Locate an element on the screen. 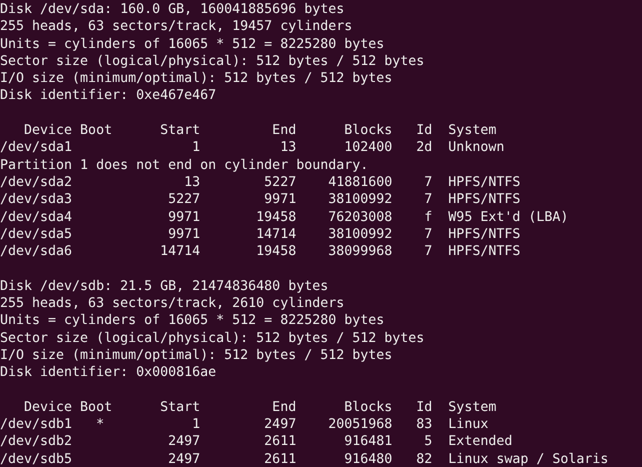 The image size is (642, 467). terminal-line: Disk identifier: 0x000816ae is located at coordinates (108, 373).